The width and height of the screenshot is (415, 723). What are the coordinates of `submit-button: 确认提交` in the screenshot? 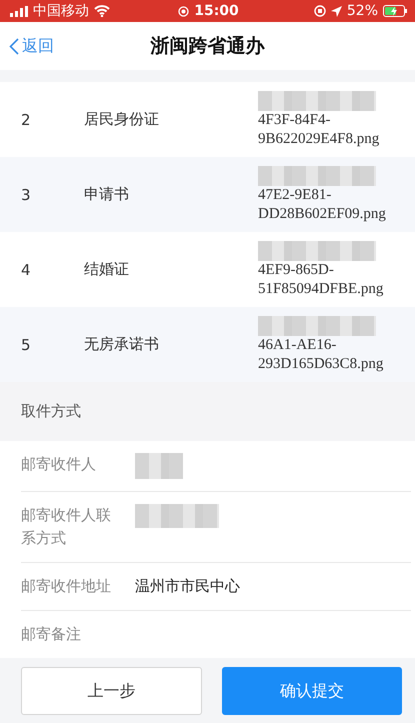 It's located at (312, 691).